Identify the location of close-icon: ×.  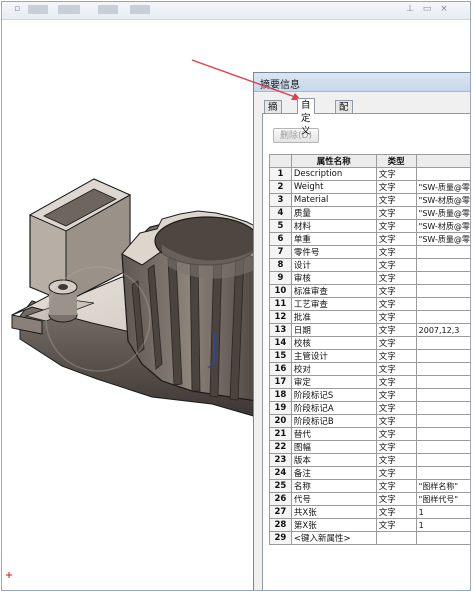
(444, 9).